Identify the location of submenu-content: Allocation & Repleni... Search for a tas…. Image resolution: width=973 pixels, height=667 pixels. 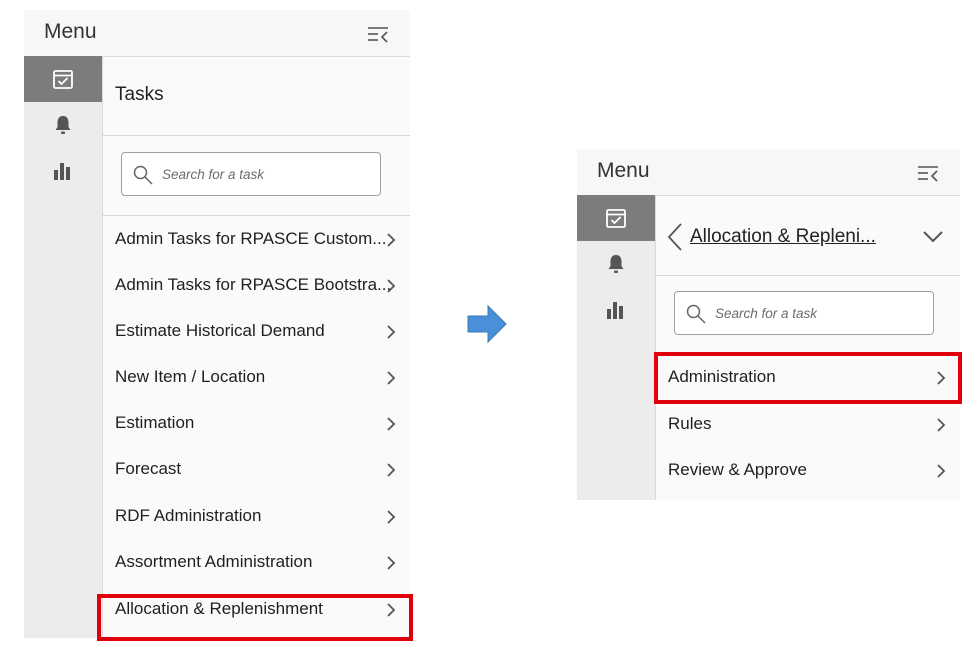
(808, 347).